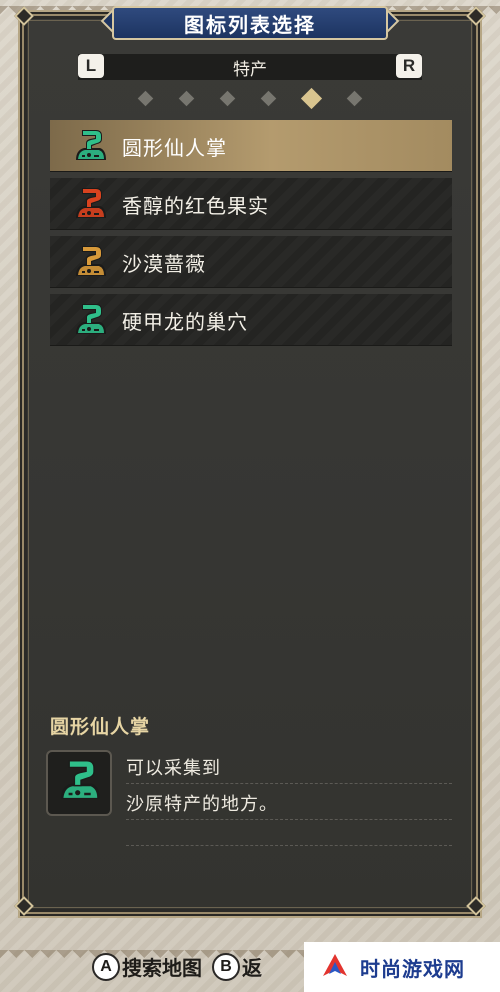 This screenshot has height=992, width=500. I want to click on hint-back: B 返, so click(237, 966).